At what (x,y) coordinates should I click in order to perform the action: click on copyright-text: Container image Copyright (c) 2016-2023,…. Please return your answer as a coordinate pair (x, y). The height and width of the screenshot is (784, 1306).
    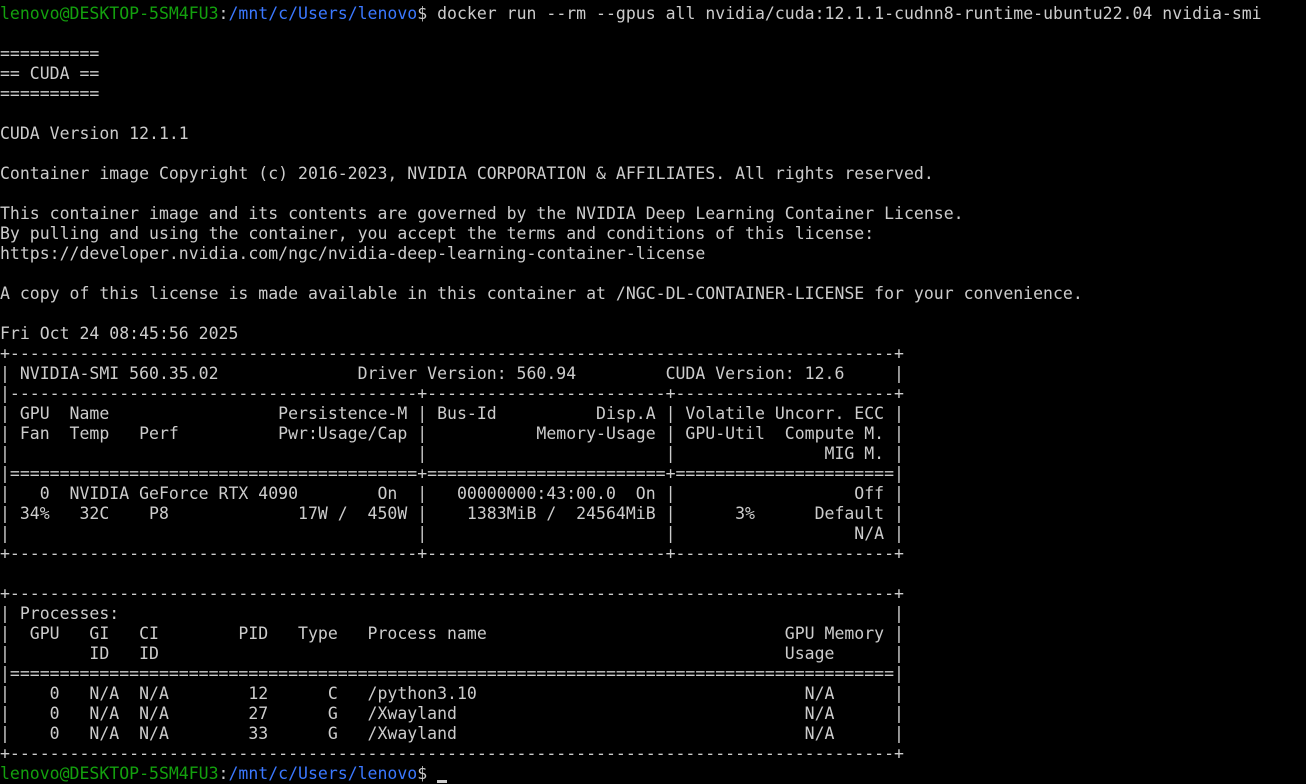
    Looking at the image, I should click on (467, 173).